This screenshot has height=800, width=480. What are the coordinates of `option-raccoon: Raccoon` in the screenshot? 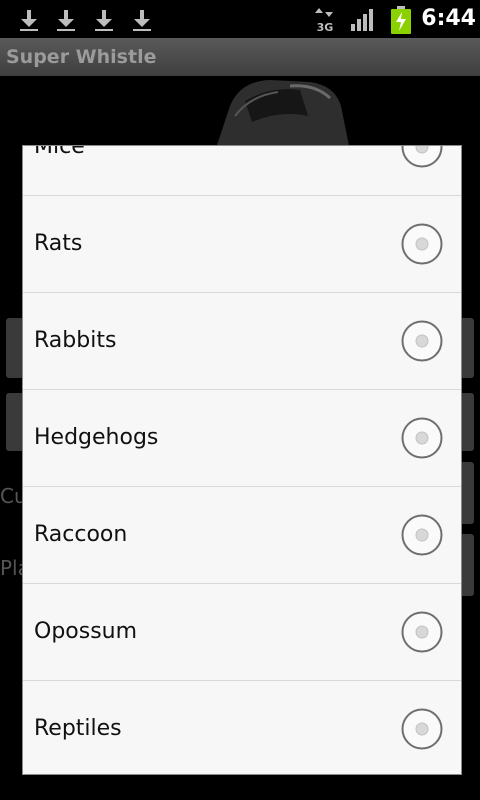 It's located at (242, 535).